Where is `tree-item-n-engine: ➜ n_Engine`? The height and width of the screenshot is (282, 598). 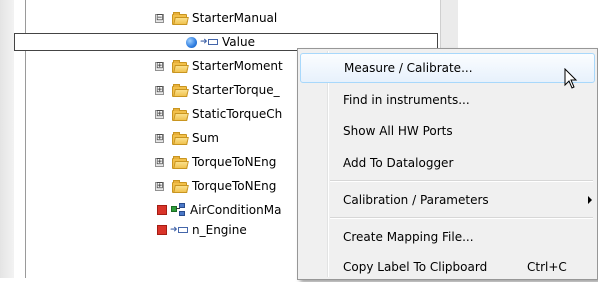
tree-item-n-engine: ➜ n_Engine is located at coordinates (202, 230).